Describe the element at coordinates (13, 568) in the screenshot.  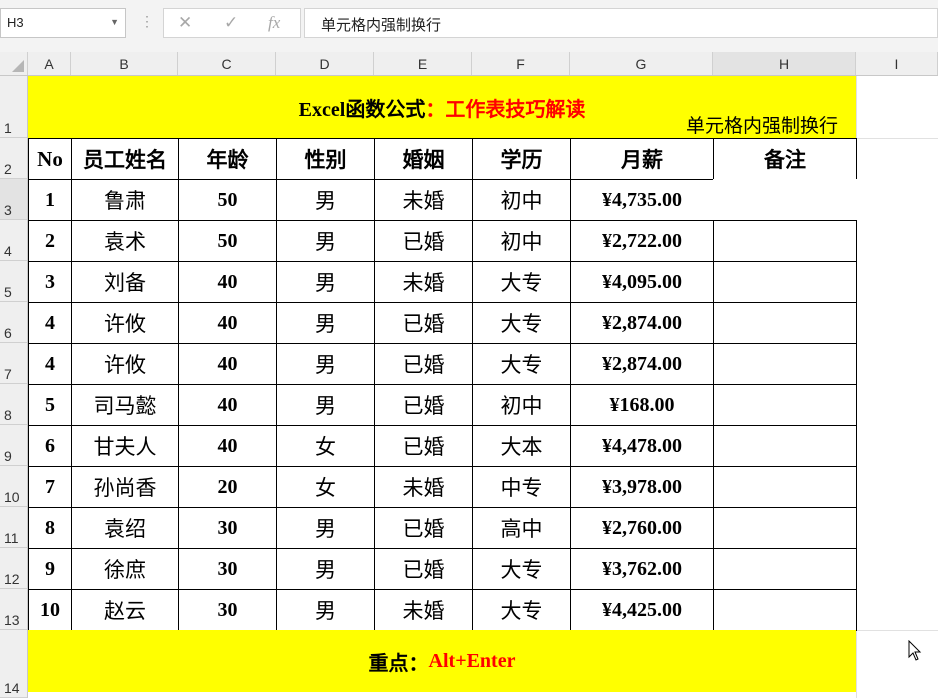
I see `row-header: 12` at that location.